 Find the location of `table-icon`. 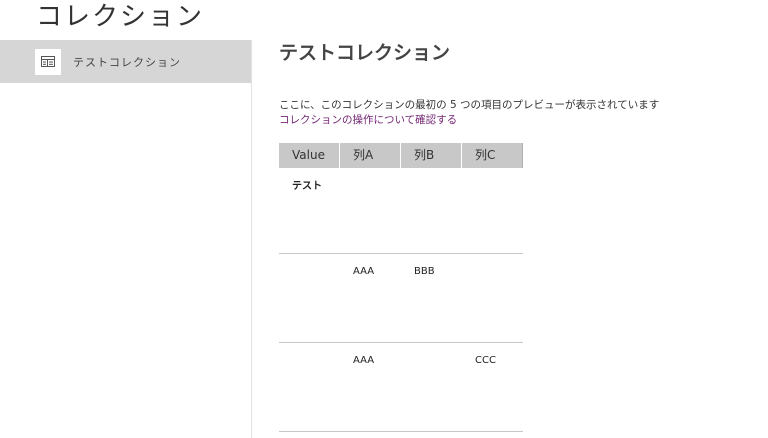

table-icon is located at coordinates (48, 61).